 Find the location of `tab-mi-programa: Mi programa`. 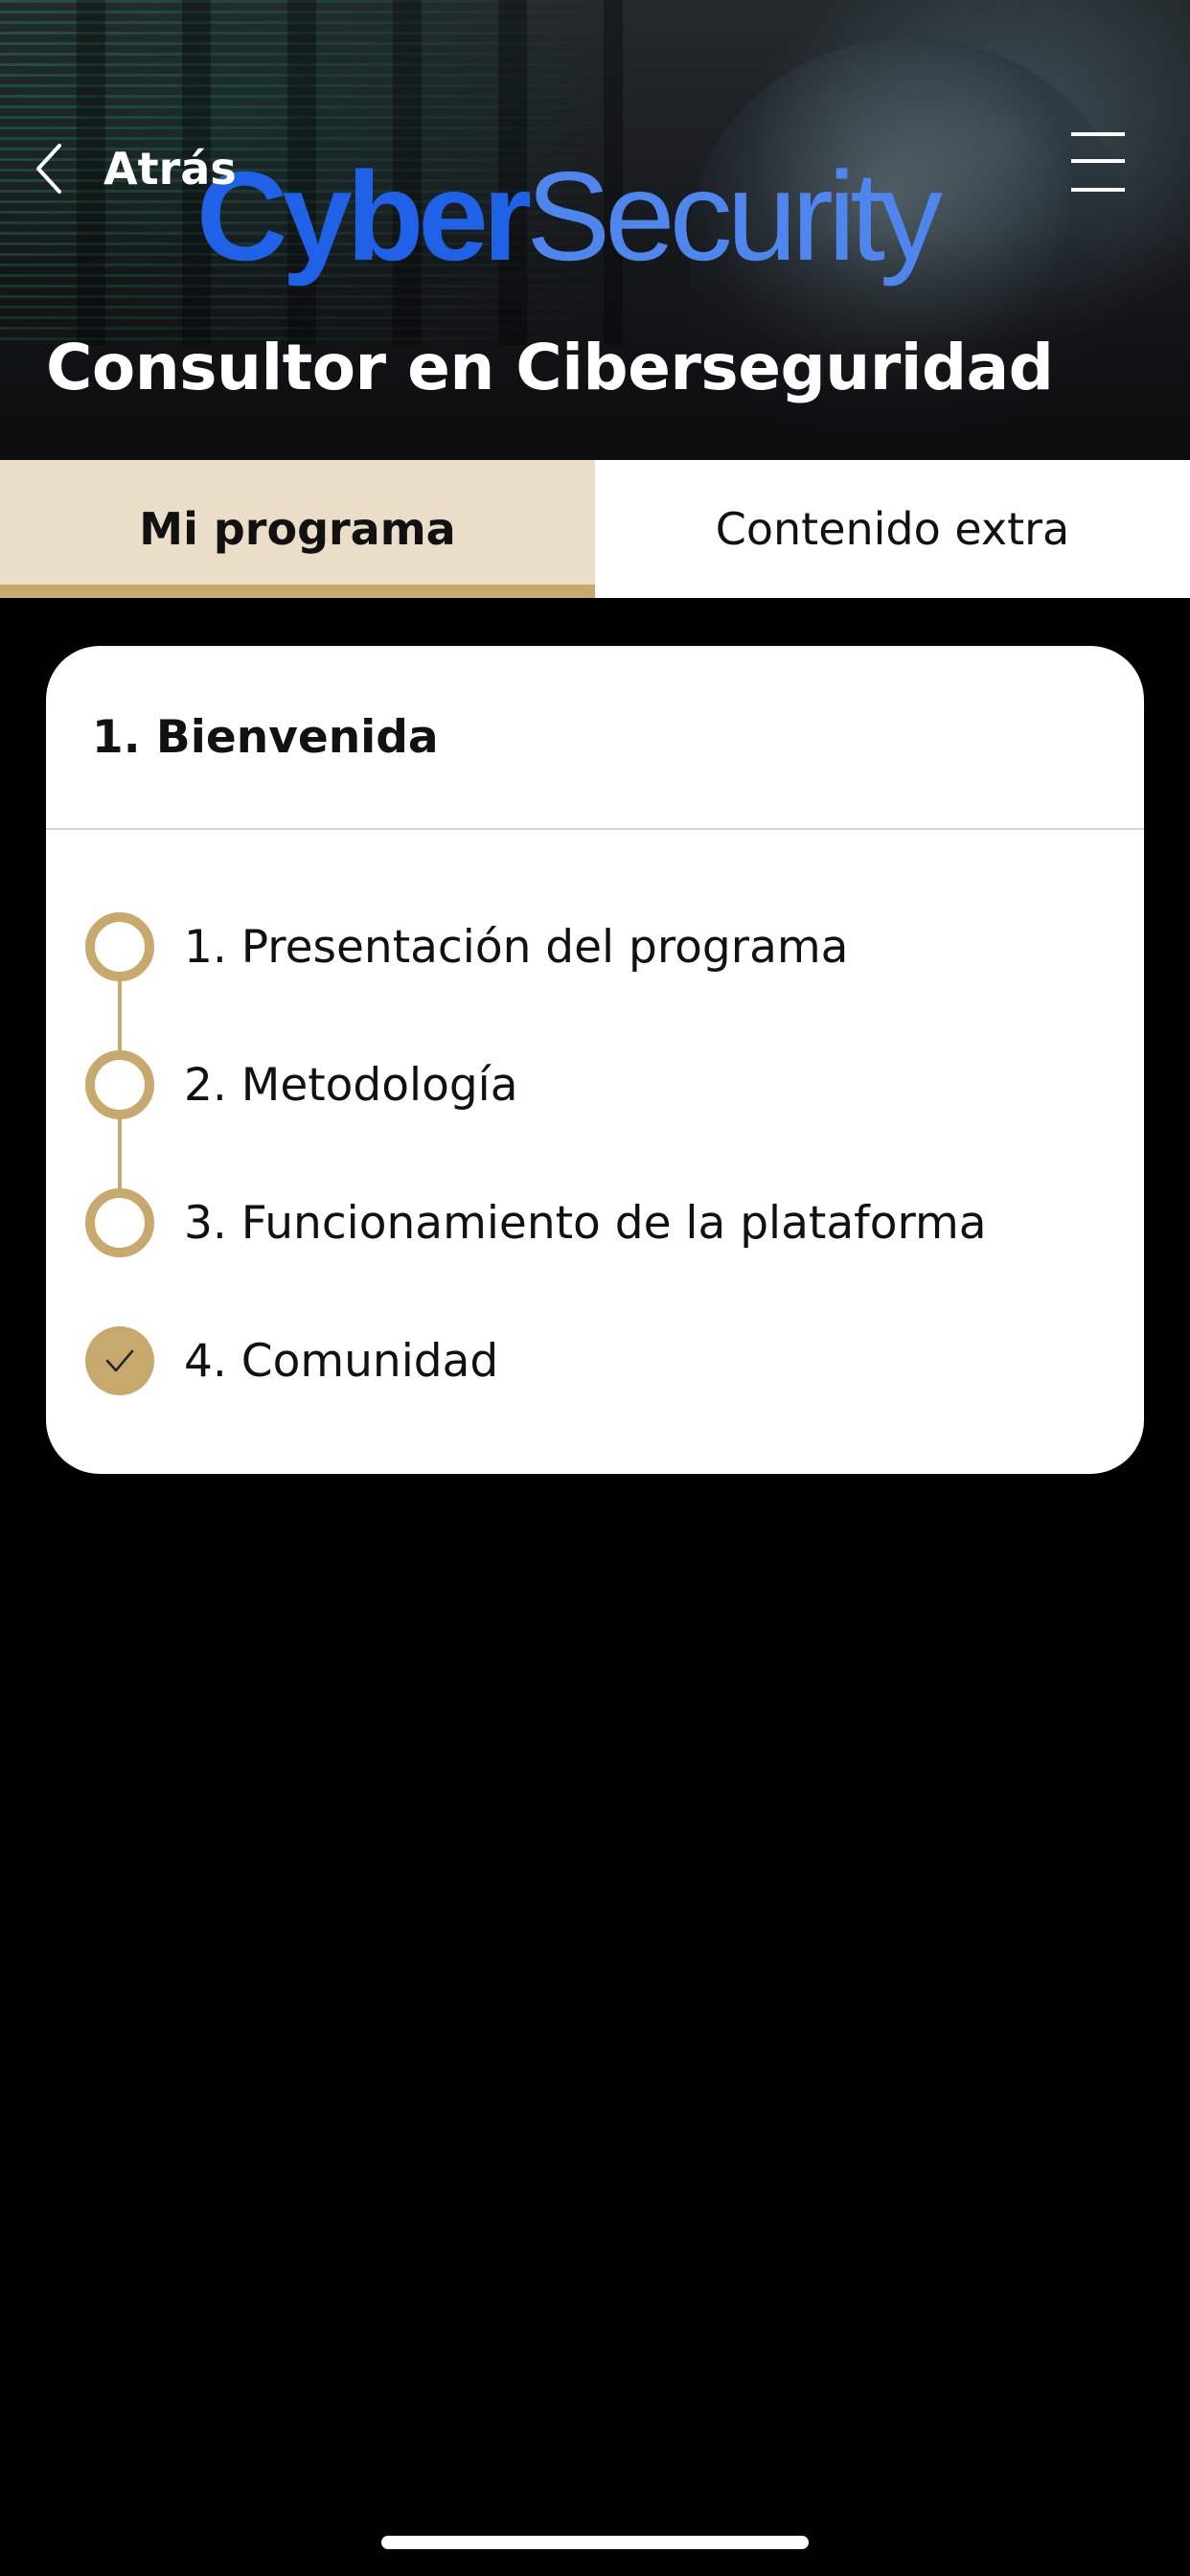

tab-mi-programa: Mi programa is located at coordinates (297, 529).